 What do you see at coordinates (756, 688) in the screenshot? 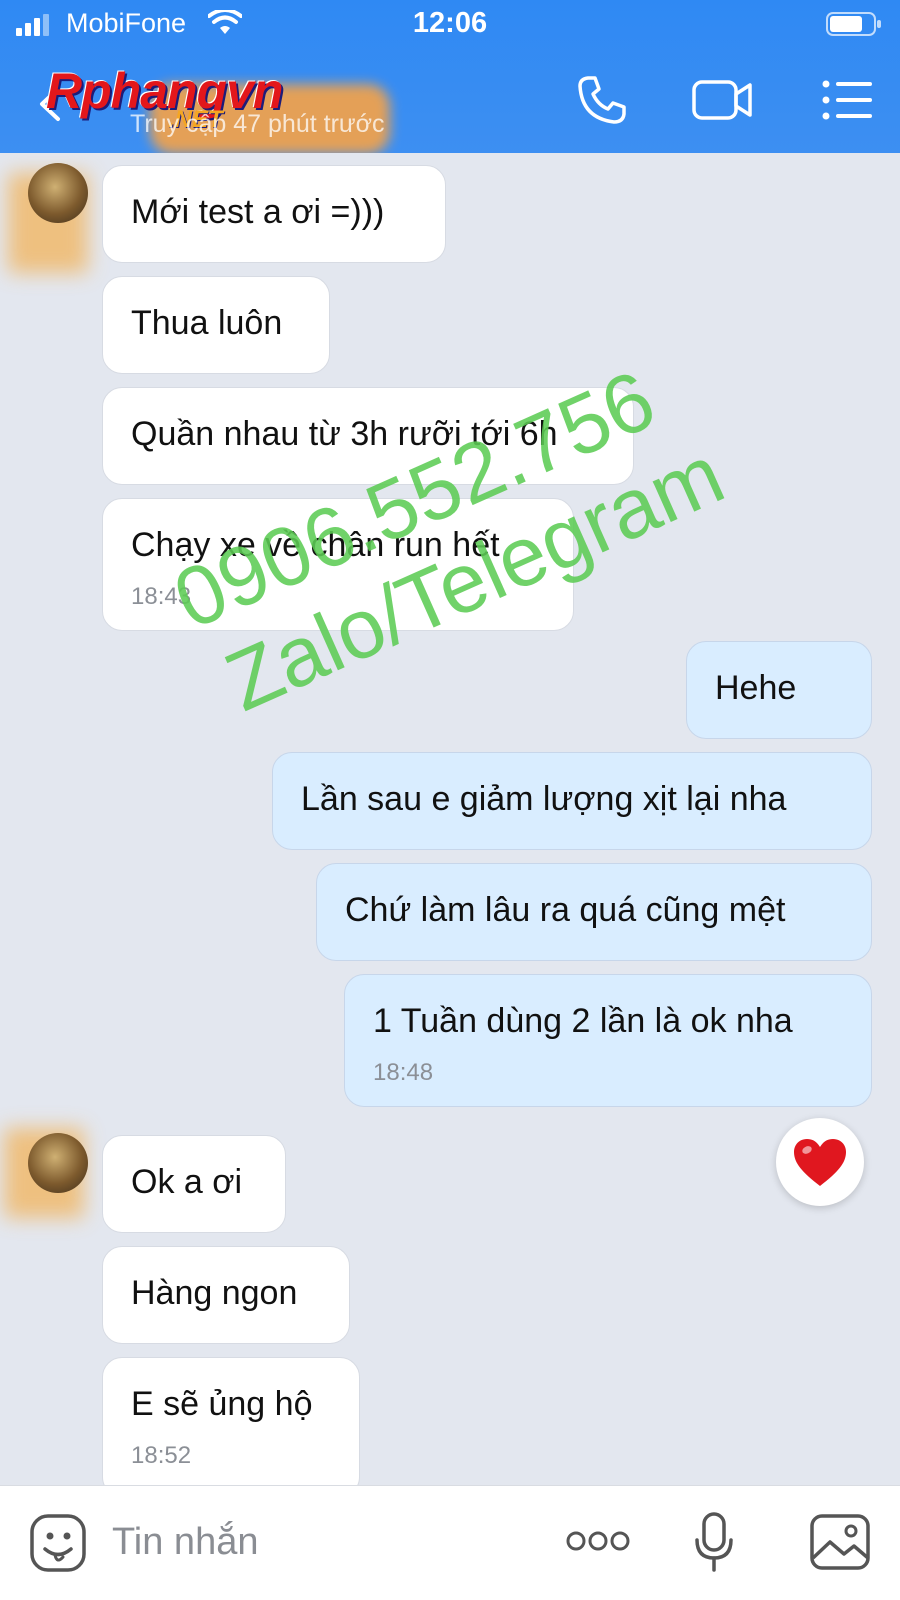
I see `message-text: Hehe` at bounding box center [756, 688].